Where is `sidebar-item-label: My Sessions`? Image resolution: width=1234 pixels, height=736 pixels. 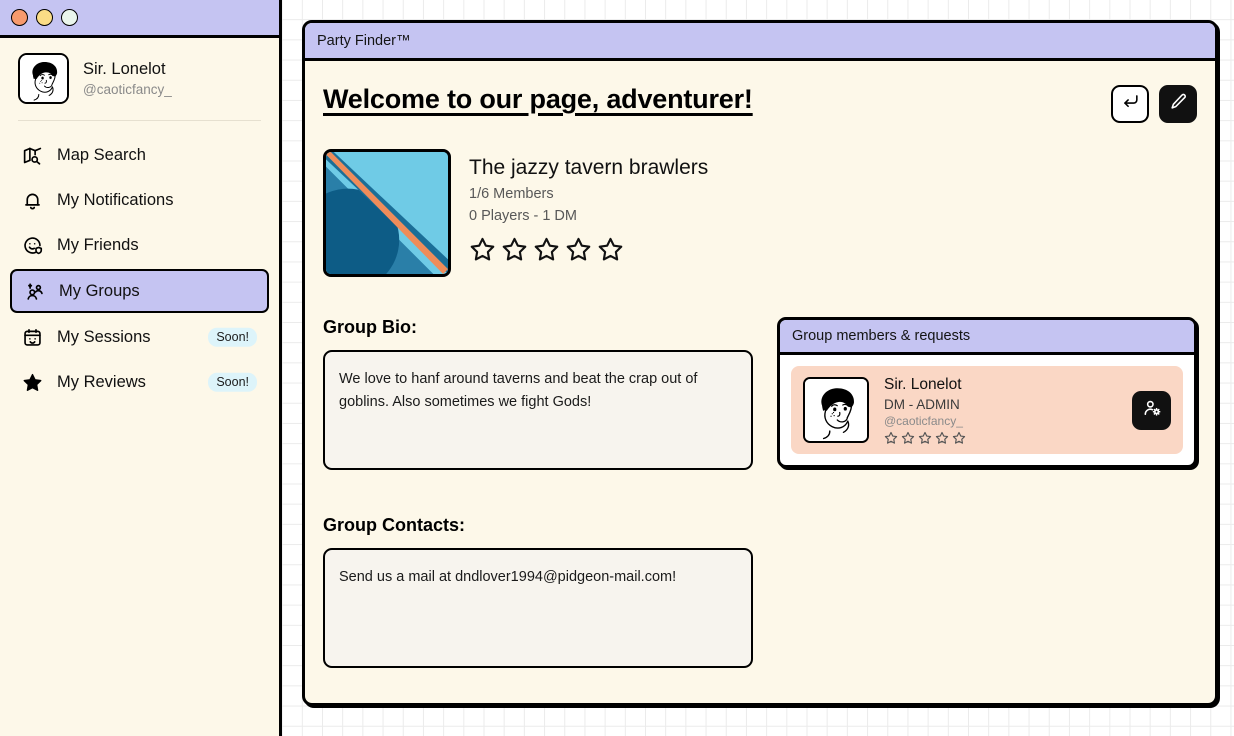
sidebar-item-label: My Sessions is located at coordinates (104, 336).